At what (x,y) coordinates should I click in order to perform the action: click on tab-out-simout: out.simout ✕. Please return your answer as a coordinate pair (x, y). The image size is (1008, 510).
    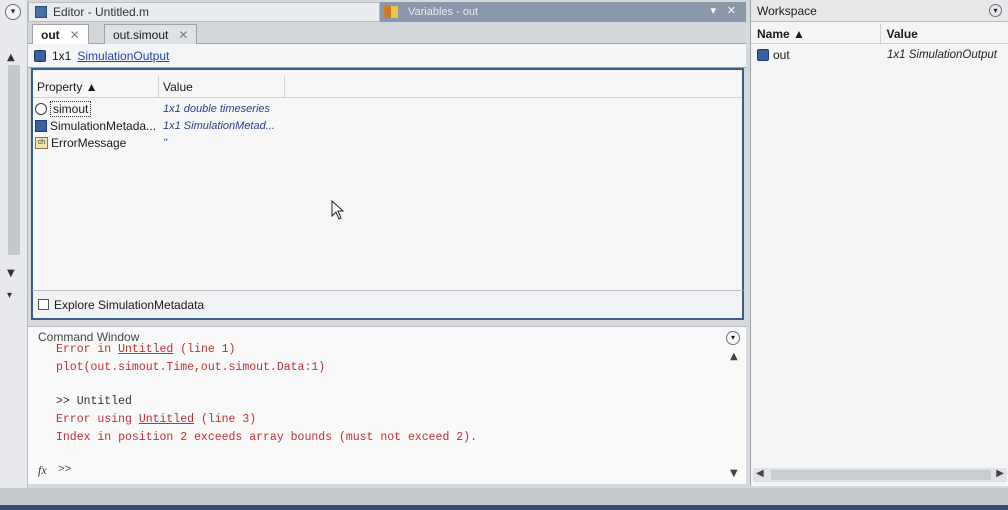
    Looking at the image, I should click on (151, 34).